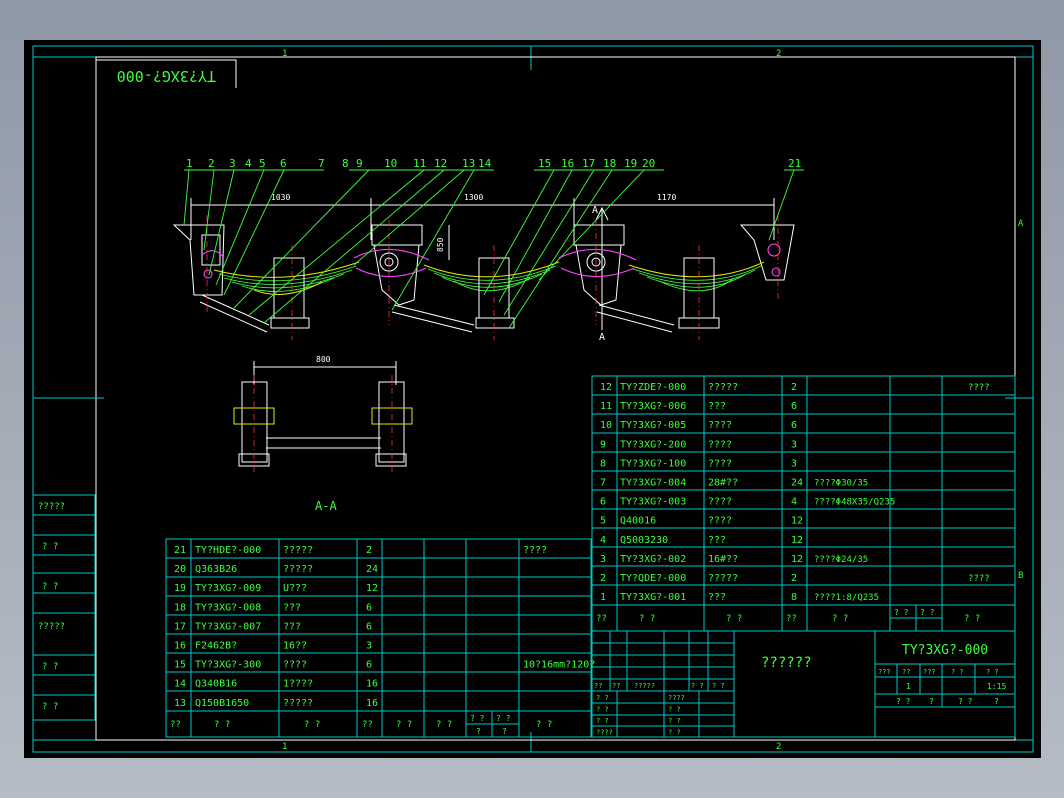 The width and height of the screenshot is (1064, 798). Describe the element at coordinates (846, 598) in the screenshot. I see `bom-right-material: ????1:8/Q235` at that location.